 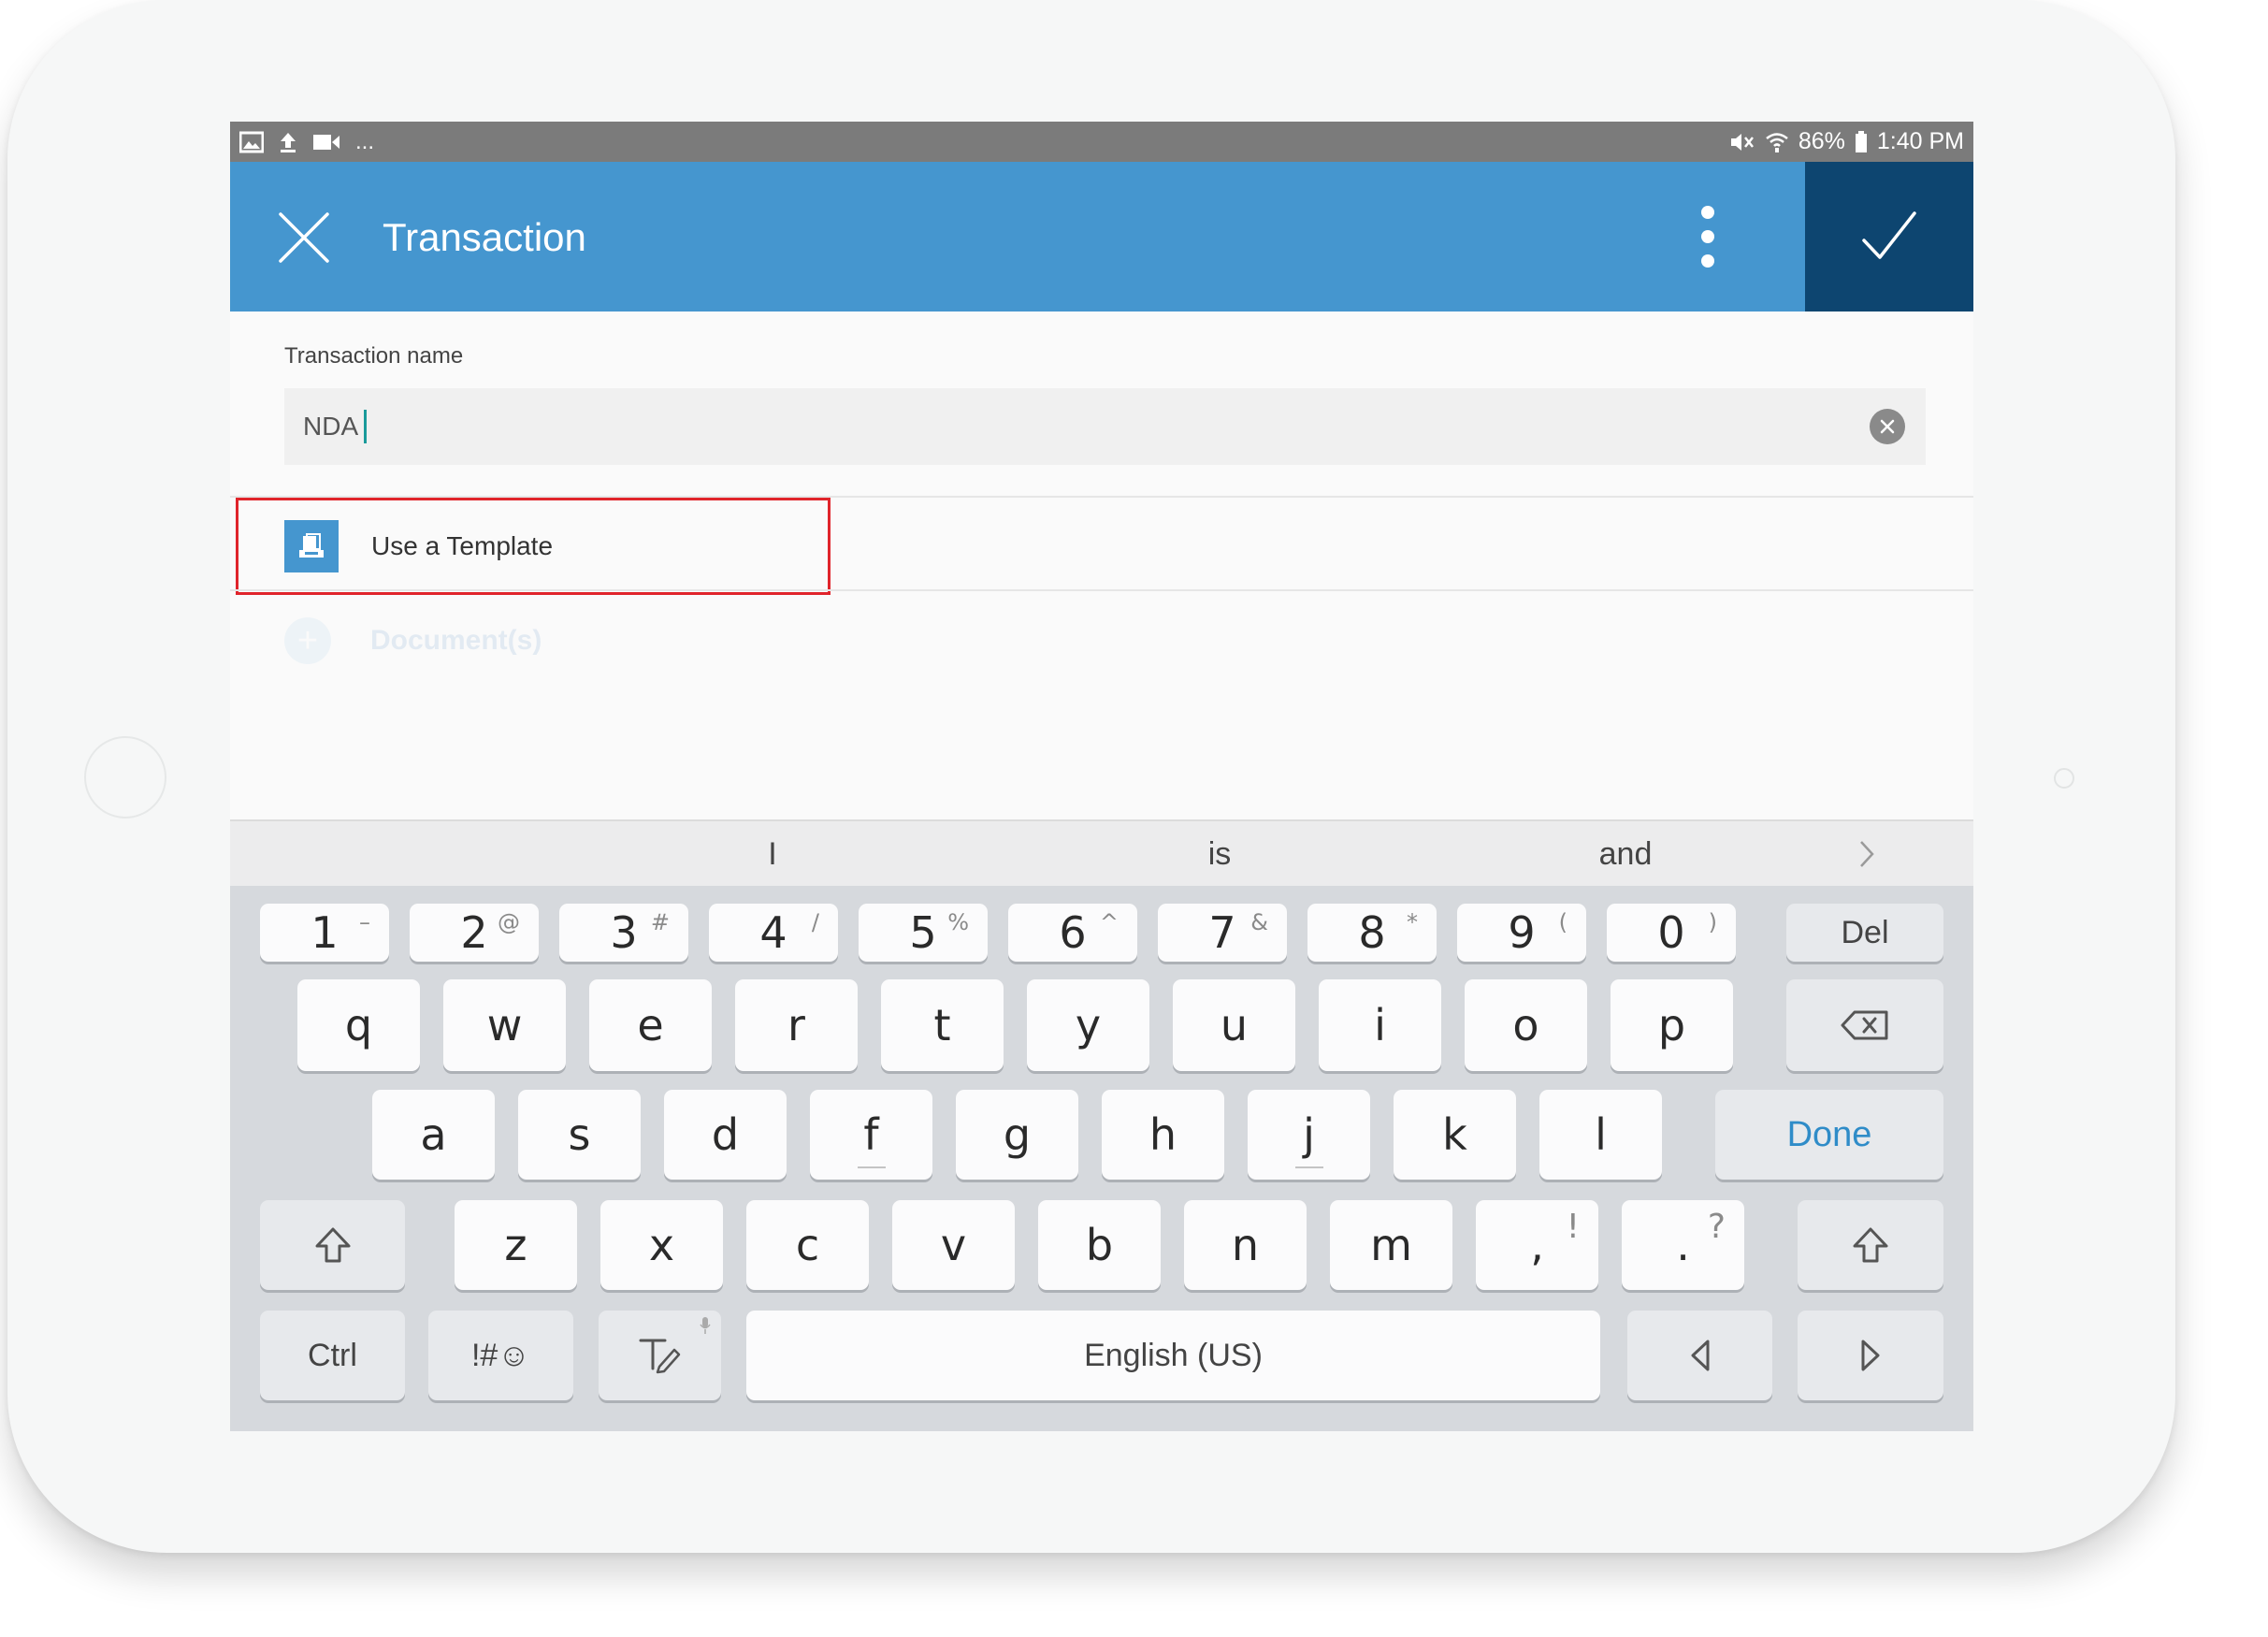 I want to click on handwriting-key, so click(x=660, y=1355).